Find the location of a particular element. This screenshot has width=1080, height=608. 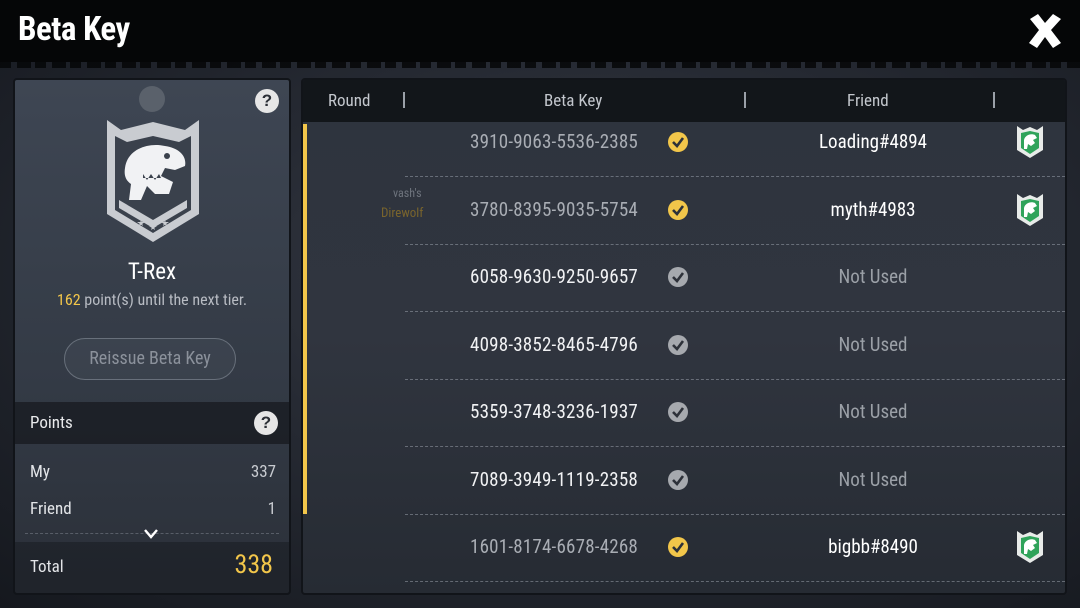

friend-name: Loading#4894 is located at coordinates (873, 141).